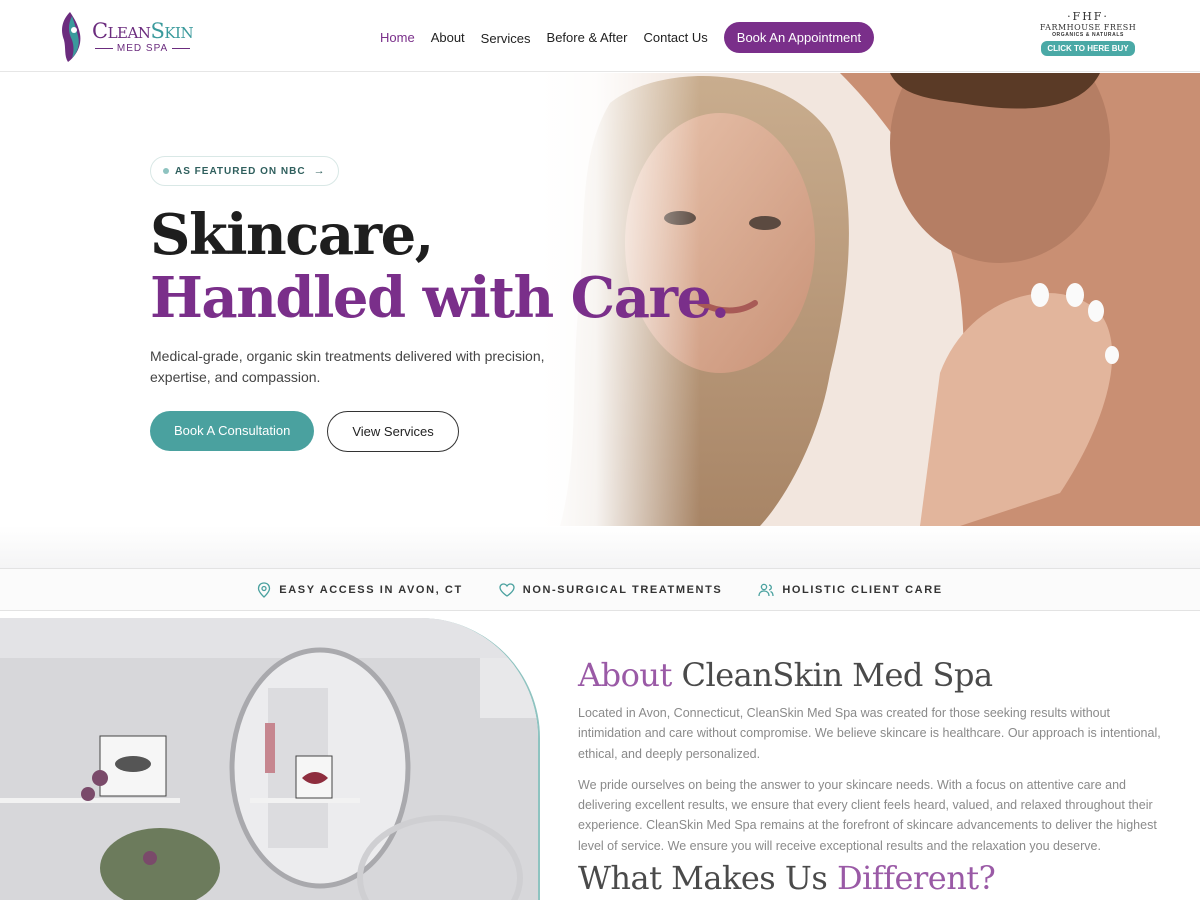 Image resolution: width=1200 pixels, height=900 pixels. Describe the element at coordinates (799, 37) in the screenshot. I see `book-appointment-button: Book An Appointment` at that location.